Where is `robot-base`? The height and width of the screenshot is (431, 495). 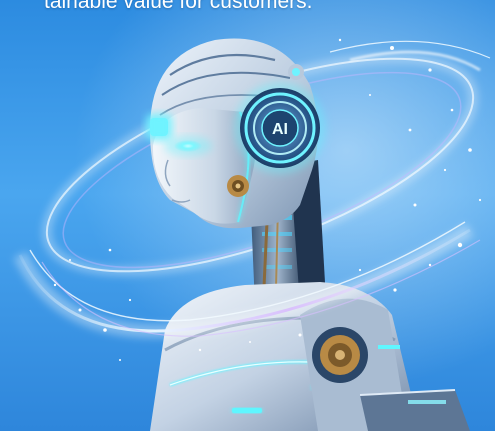 robot-base is located at coordinates (414, 410).